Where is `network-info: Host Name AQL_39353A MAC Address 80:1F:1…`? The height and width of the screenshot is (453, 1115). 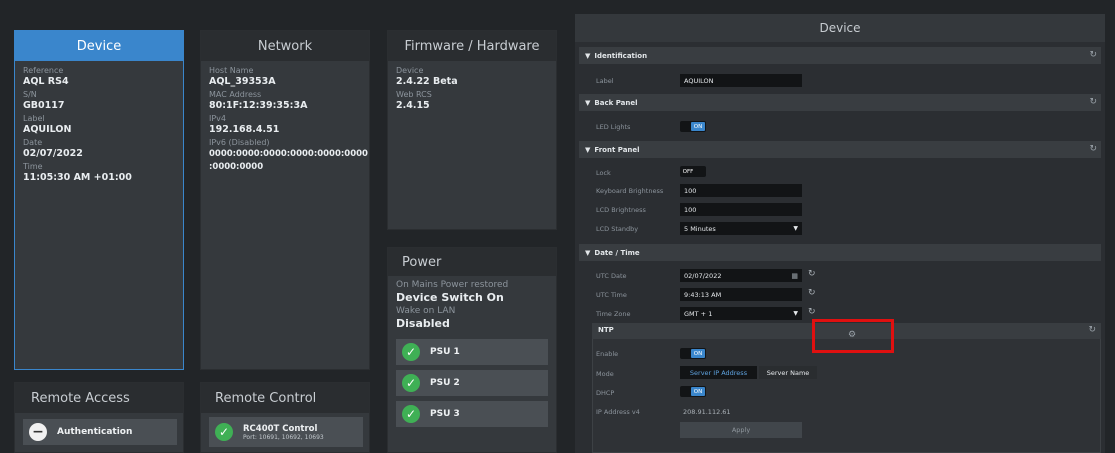
network-info: Host Name AQL_39353A MAC Address 80:1F:1… is located at coordinates (285, 119).